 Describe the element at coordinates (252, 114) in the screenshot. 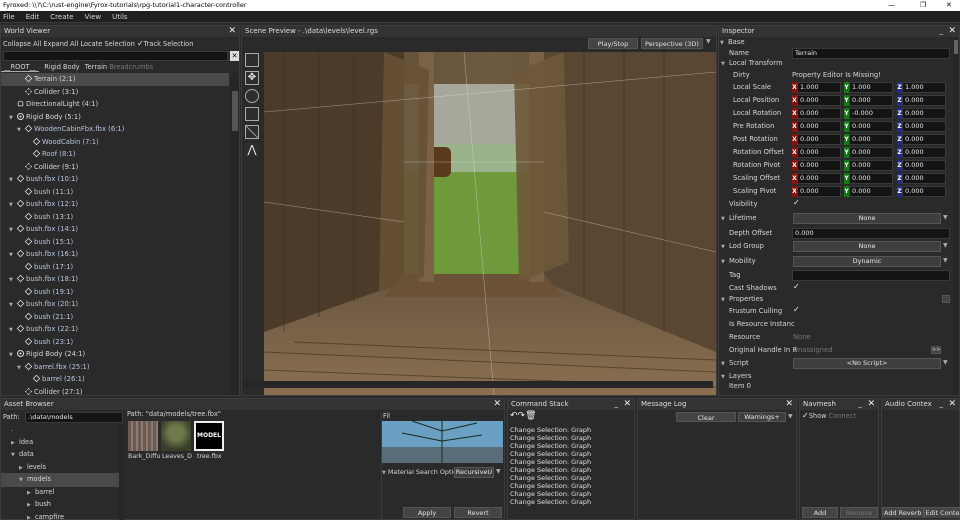

I see `scale-tool-icon` at that location.